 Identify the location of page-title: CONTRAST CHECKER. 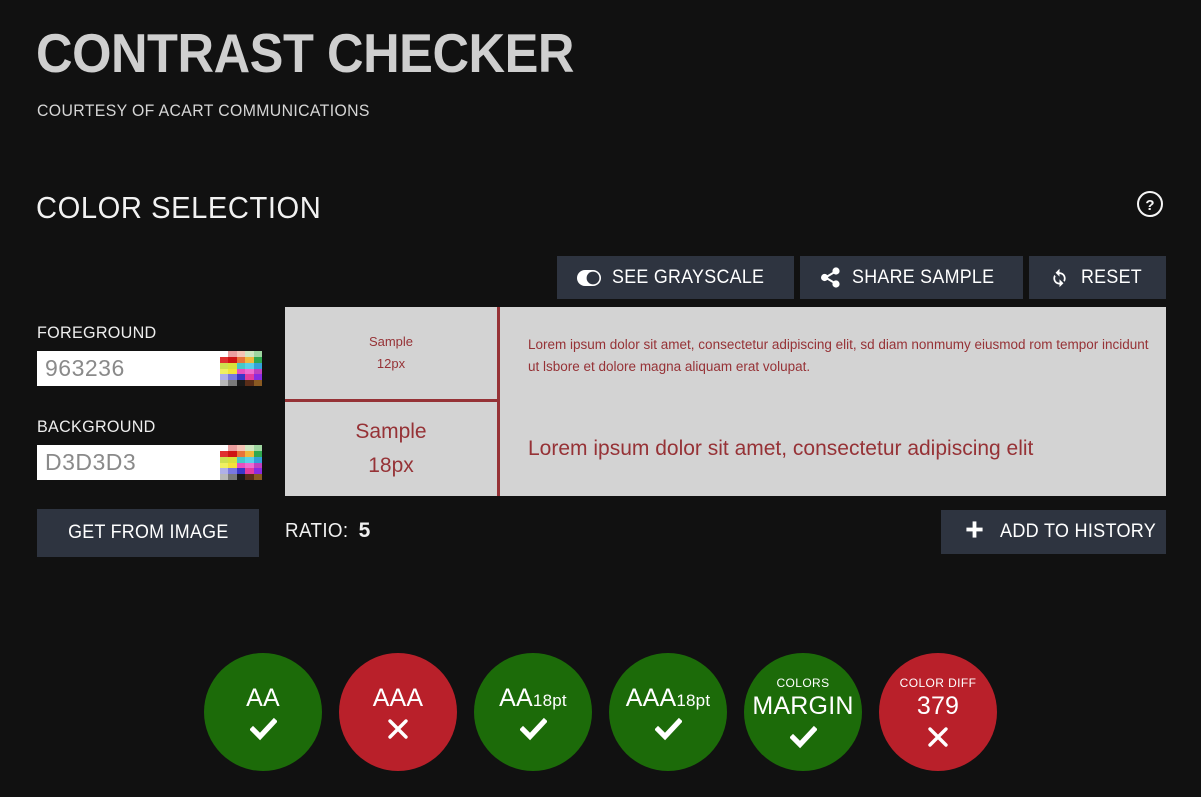
(305, 53).